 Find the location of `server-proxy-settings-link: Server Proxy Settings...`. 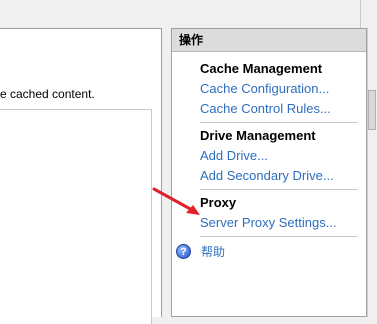

server-proxy-settings-link: Server Proxy Settings... is located at coordinates (283, 223).